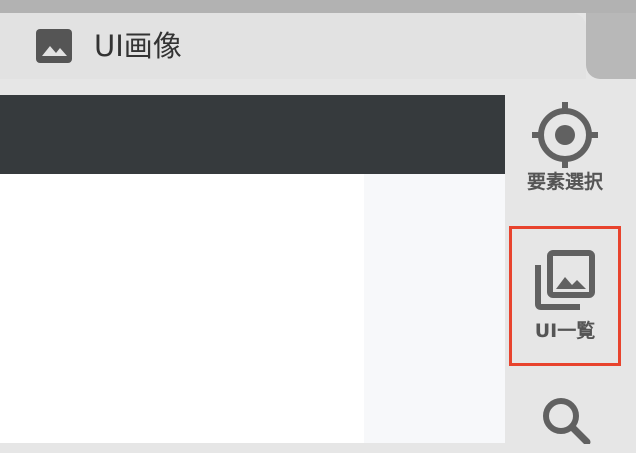 The image size is (636, 453). What do you see at coordinates (565, 280) in the screenshot?
I see `image-library-icon` at bounding box center [565, 280].